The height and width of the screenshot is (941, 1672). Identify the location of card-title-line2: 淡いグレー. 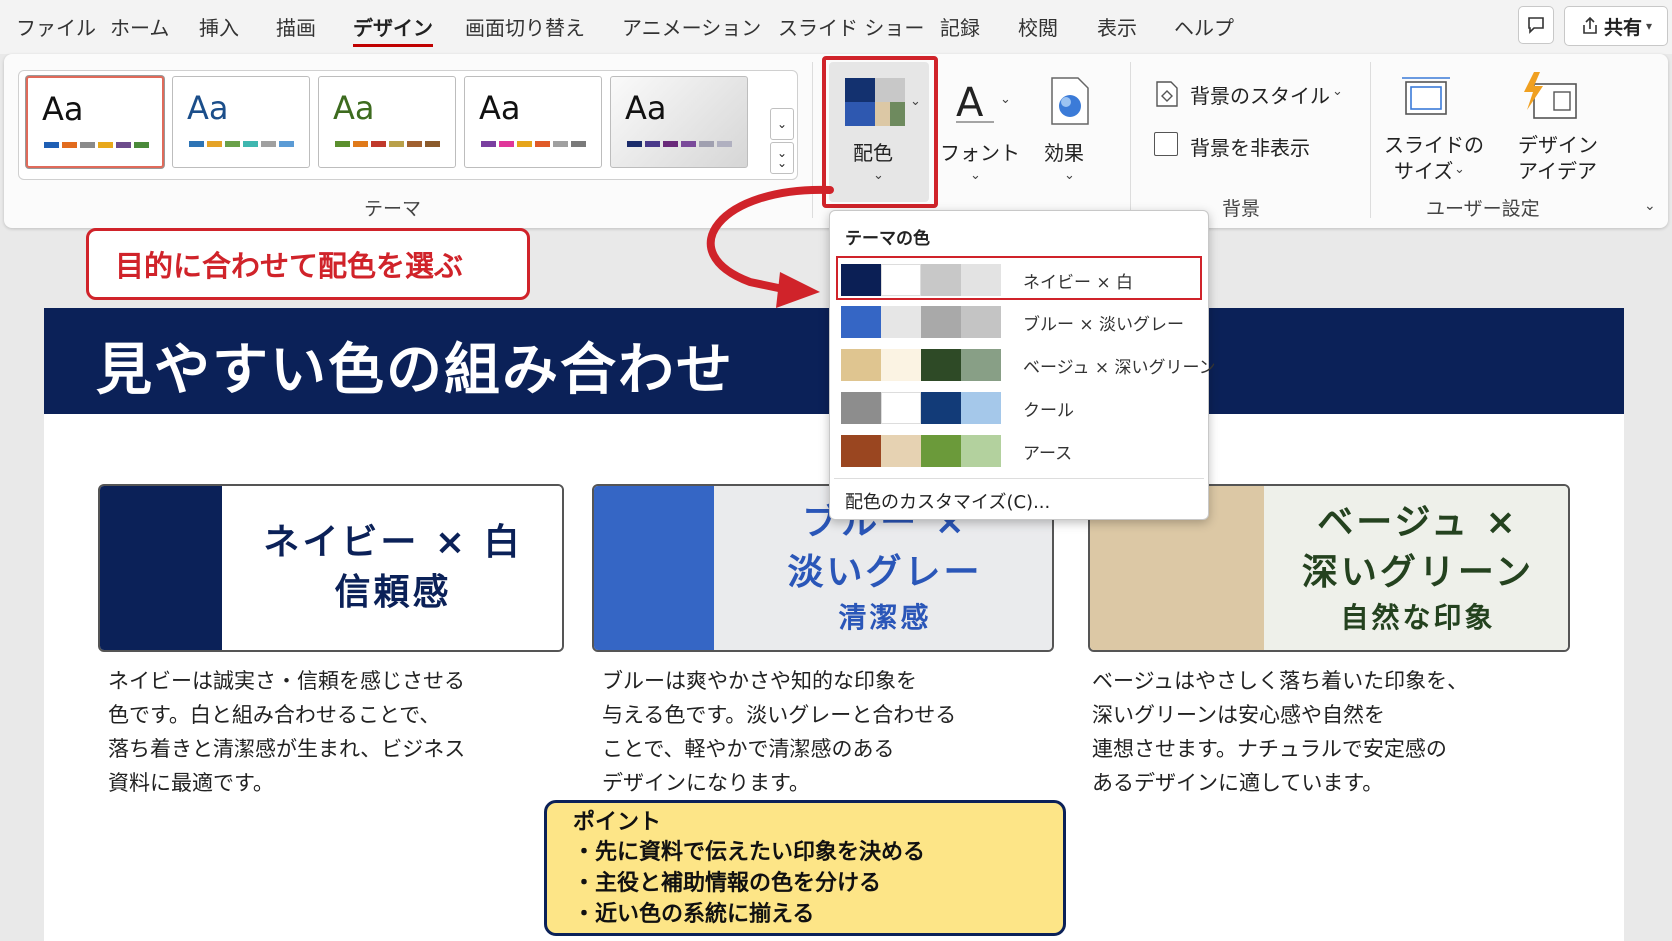
(885, 572).